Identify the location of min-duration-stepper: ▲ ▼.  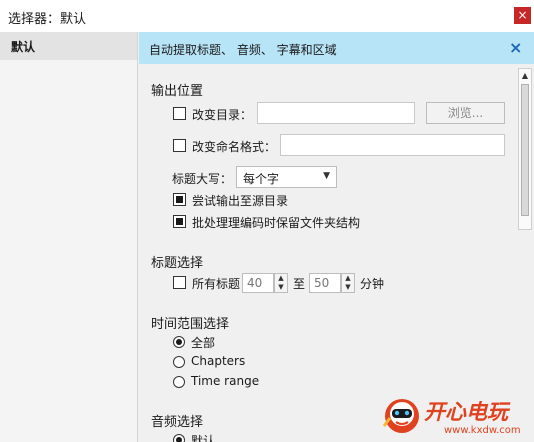
(281, 283).